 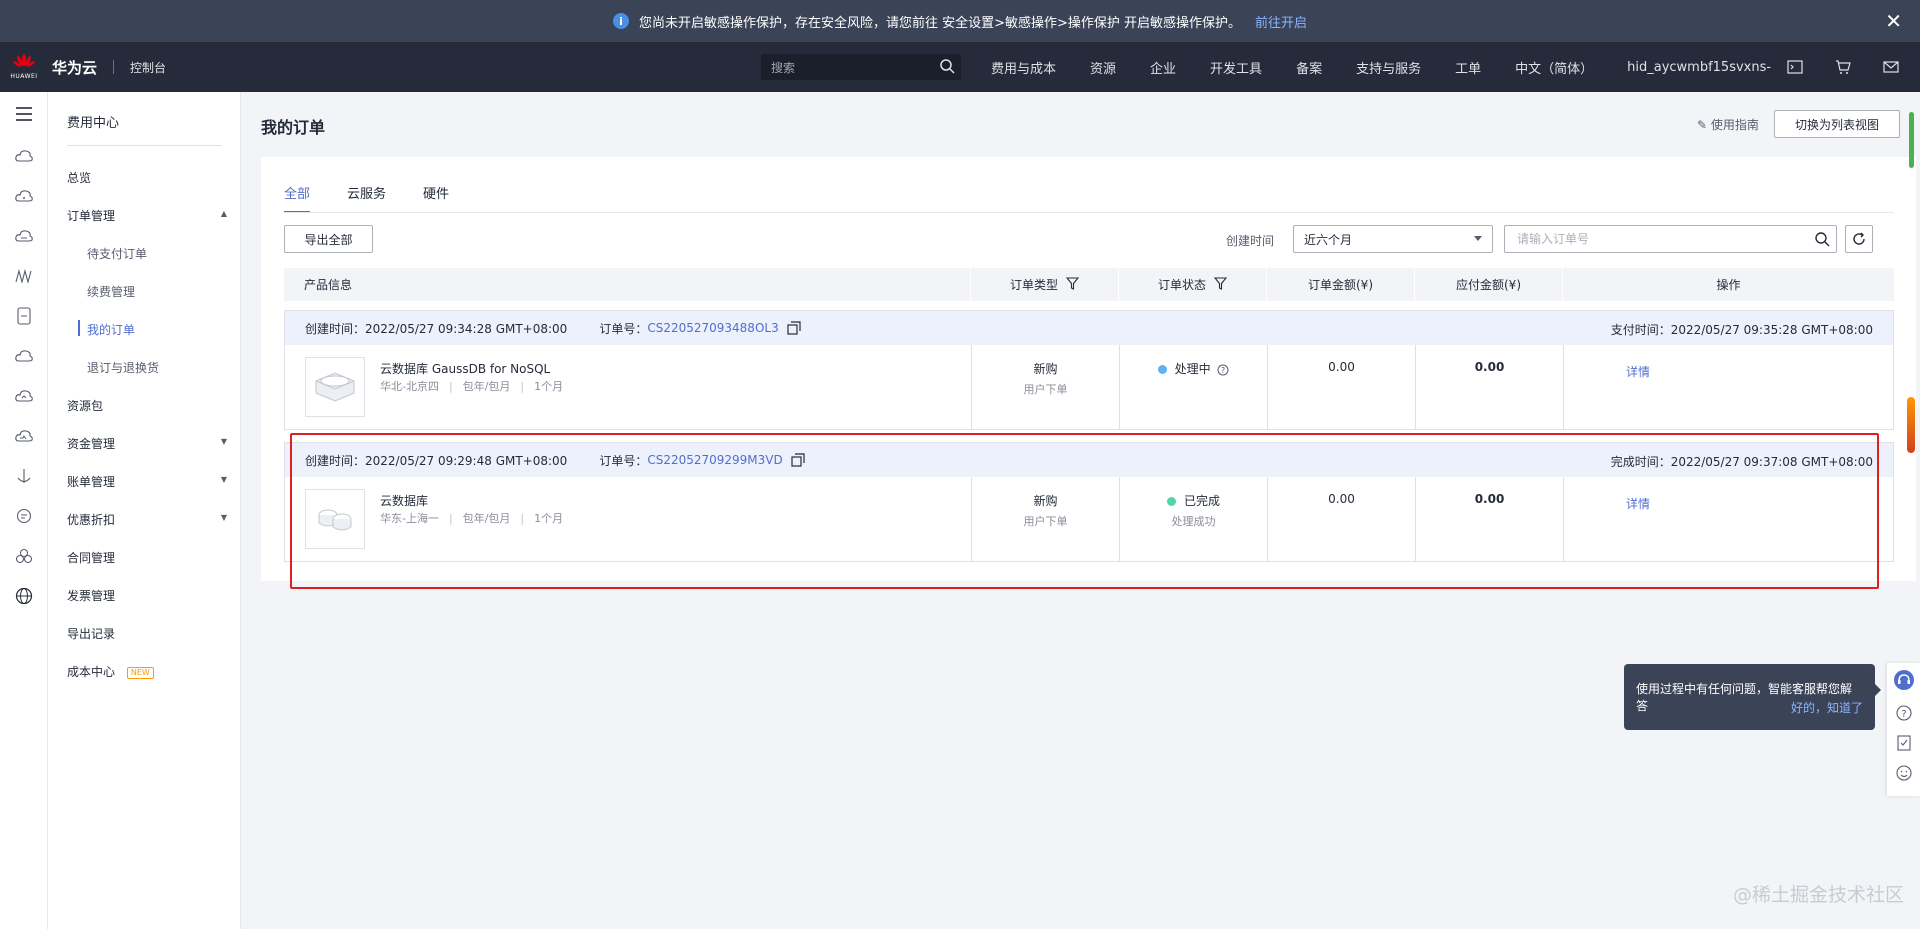 I want to click on region: 华东-上海一, so click(x=409, y=518).